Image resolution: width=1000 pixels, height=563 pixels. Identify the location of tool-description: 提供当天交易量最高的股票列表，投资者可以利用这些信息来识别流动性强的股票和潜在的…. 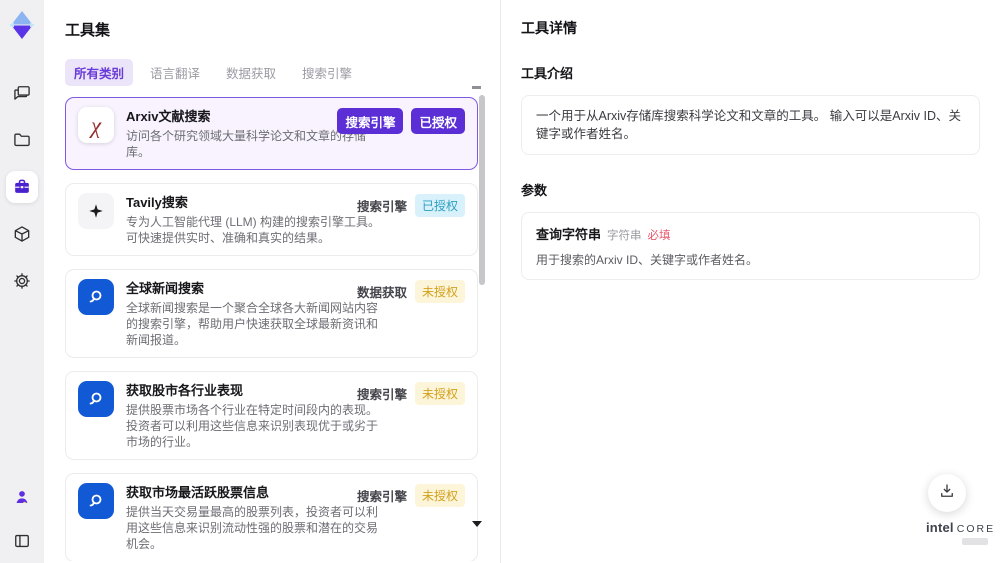
(252, 528).